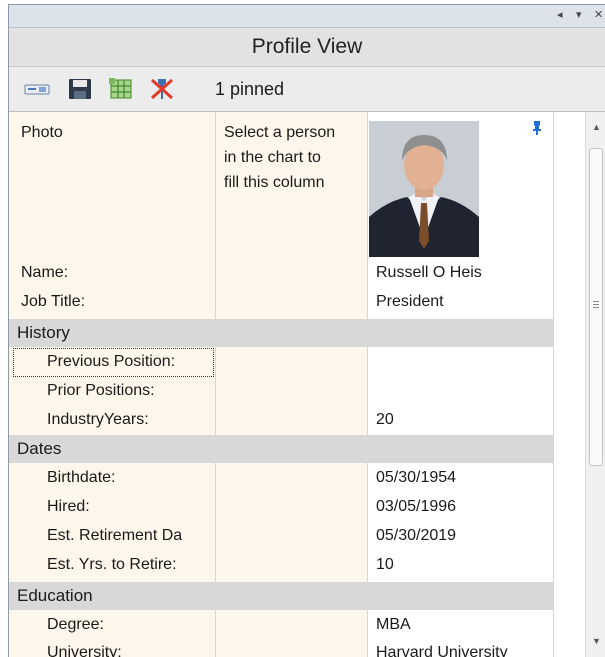 Image resolution: width=605 pixels, height=657 pixels. What do you see at coordinates (307, 47) in the screenshot?
I see `panel-title: Profile View` at bounding box center [307, 47].